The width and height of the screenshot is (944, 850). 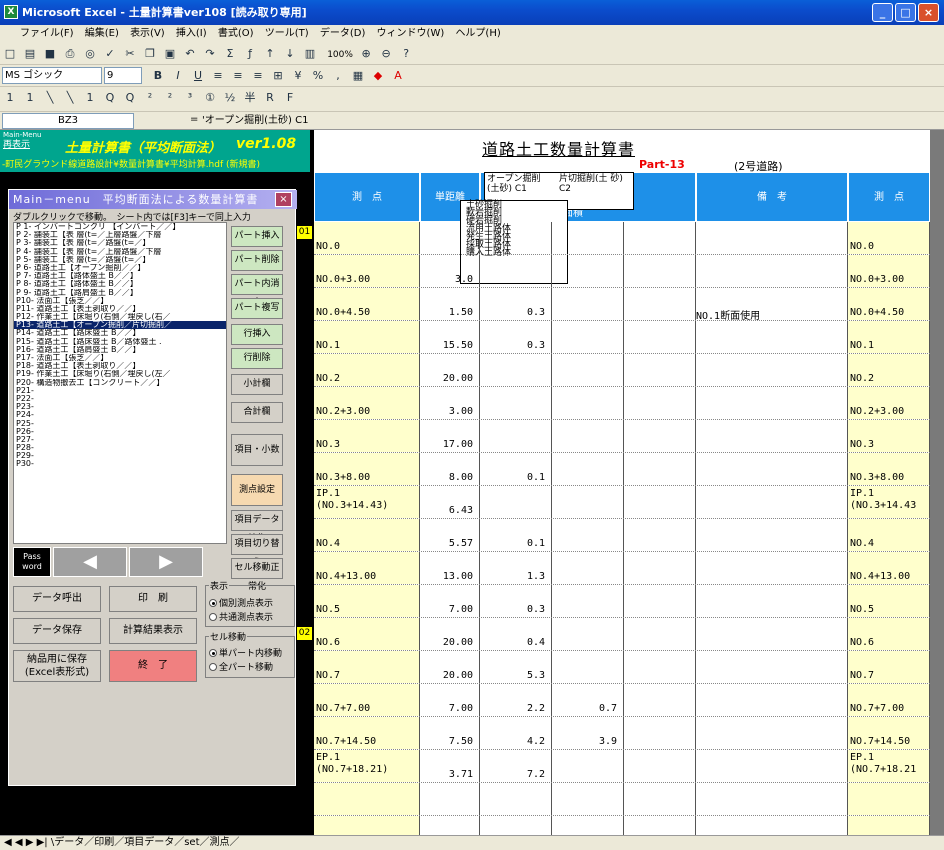 What do you see at coordinates (477, 33) in the screenshot?
I see `menu-help: ヘルプ(H)` at bounding box center [477, 33].